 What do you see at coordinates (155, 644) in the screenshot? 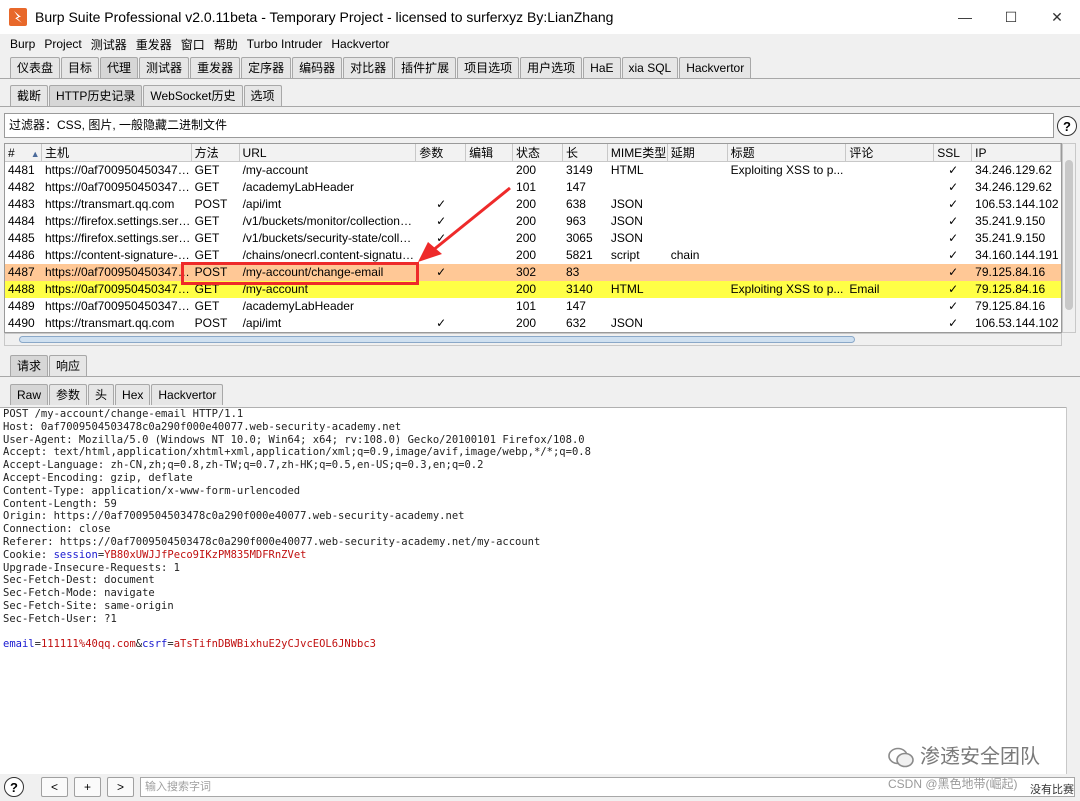
I see `body-param-csrf-key: csrf` at bounding box center [155, 644].